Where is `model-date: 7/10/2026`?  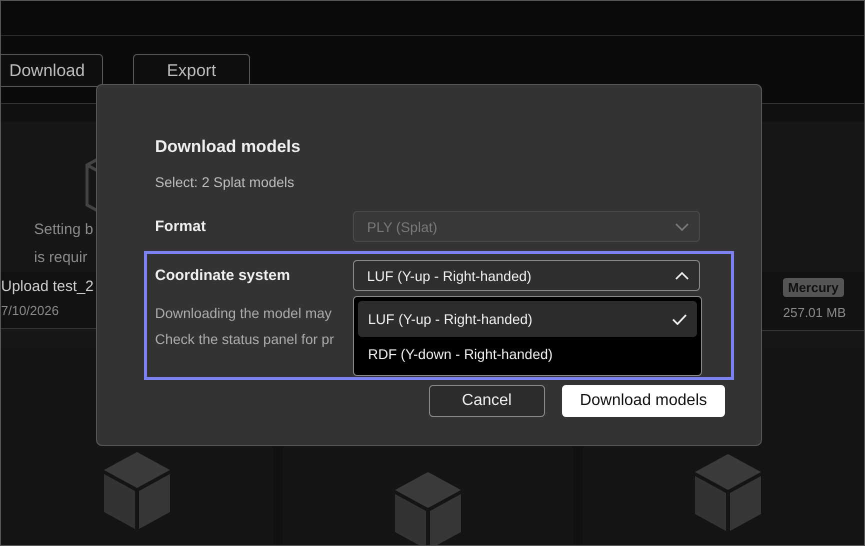
model-date: 7/10/2026 is located at coordinates (30, 310).